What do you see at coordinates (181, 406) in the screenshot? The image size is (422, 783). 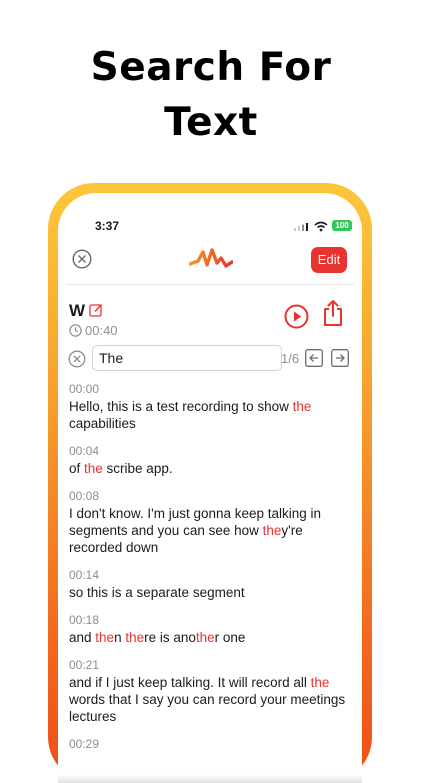 I see `segment-text-part: Hello, this is a test recording to show` at bounding box center [181, 406].